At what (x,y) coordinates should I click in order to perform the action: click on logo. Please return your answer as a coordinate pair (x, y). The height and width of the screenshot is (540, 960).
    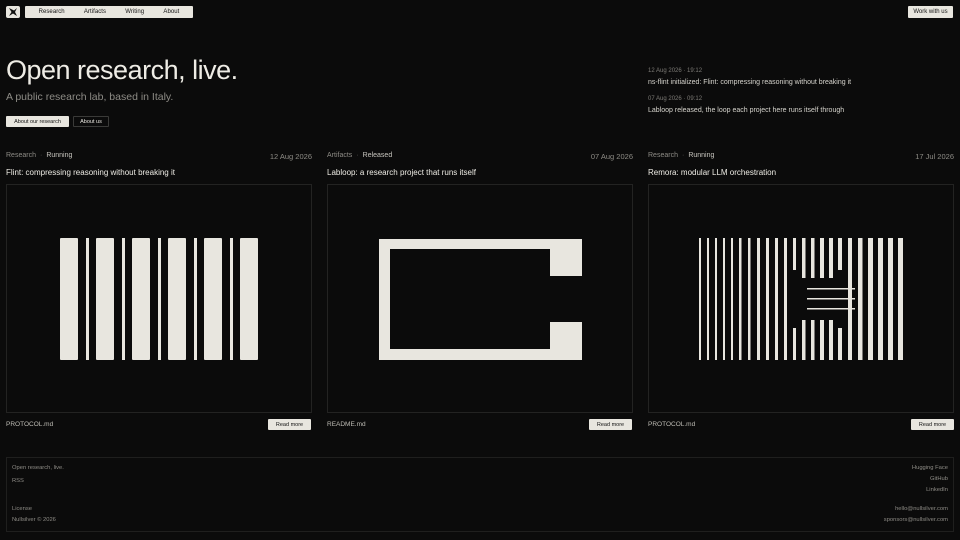
    Looking at the image, I should click on (13, 12).